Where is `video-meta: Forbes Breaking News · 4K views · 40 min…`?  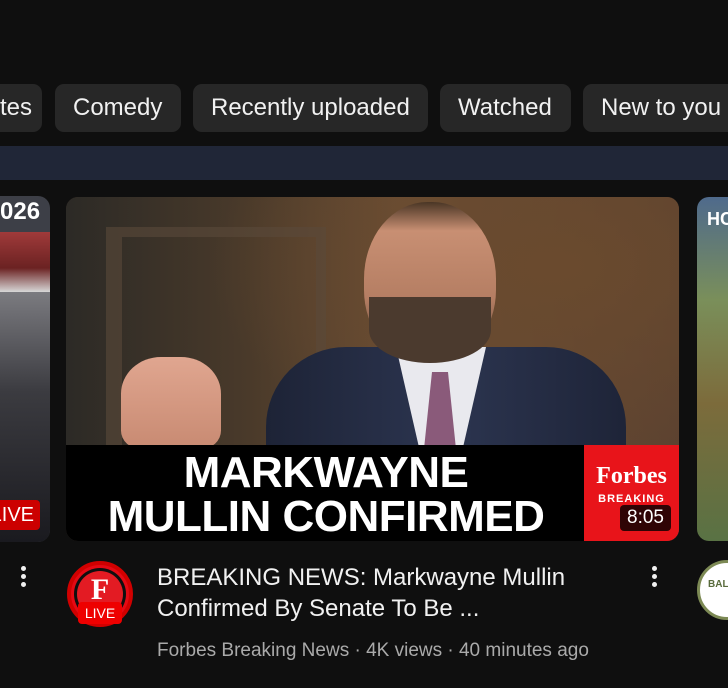
video-meta: Forbes Breaking News · 4K views · 40 min… is located at coordinates (373, 650).